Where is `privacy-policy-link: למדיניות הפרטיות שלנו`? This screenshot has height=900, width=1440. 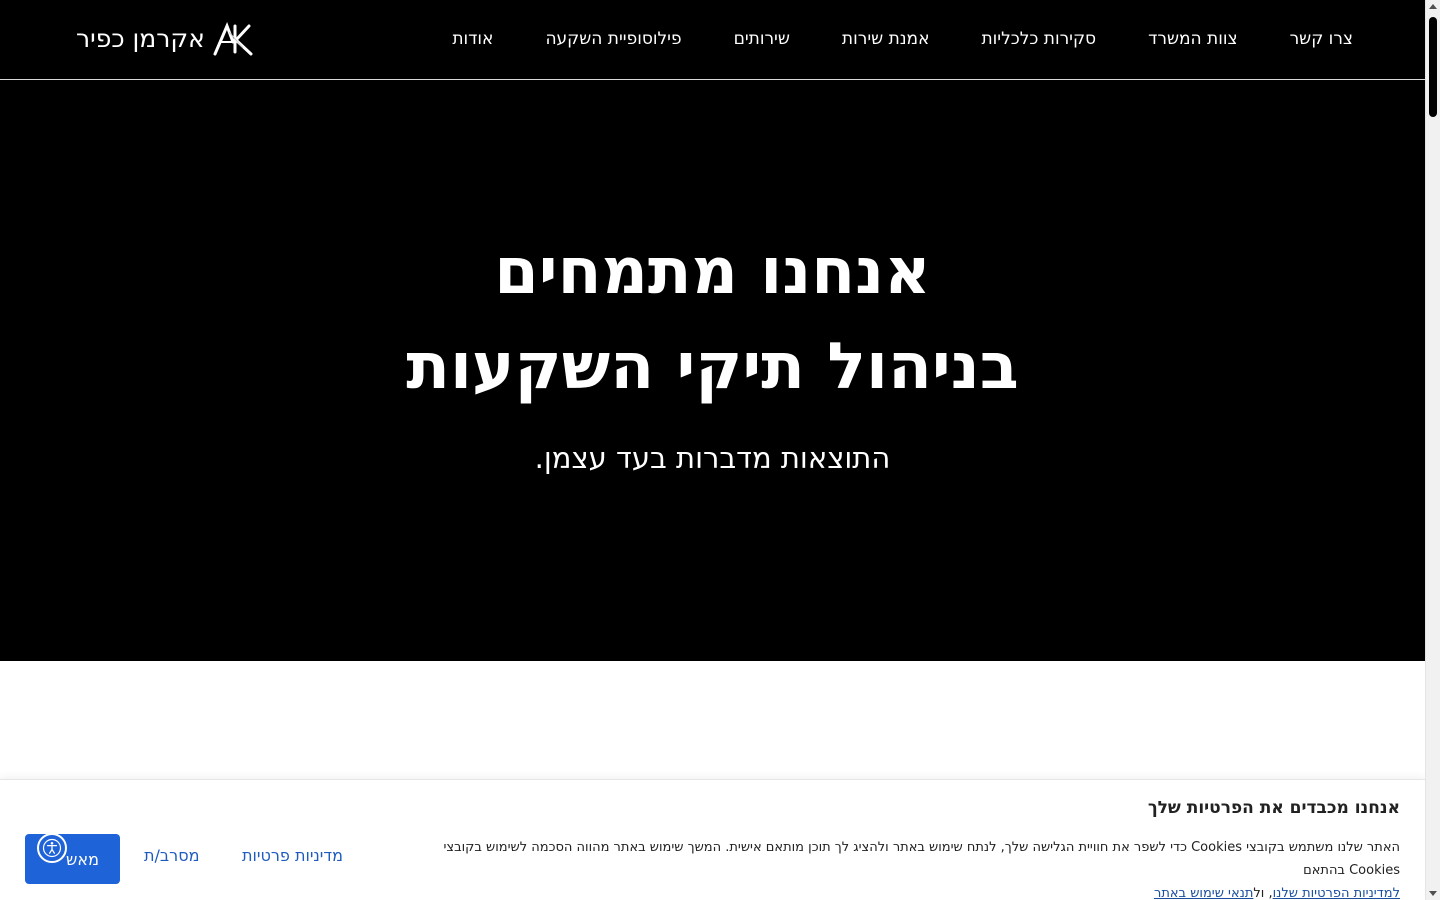 privacy-policy-link: למדיניות הפרטיות שלנו is located at coordinates (1336, 893).